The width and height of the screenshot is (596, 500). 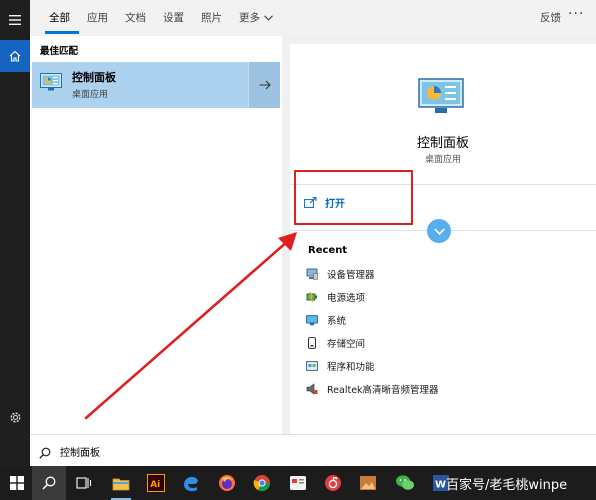 I want to click on taskbar-illustrator: Ai, so click(x=156, y=483).